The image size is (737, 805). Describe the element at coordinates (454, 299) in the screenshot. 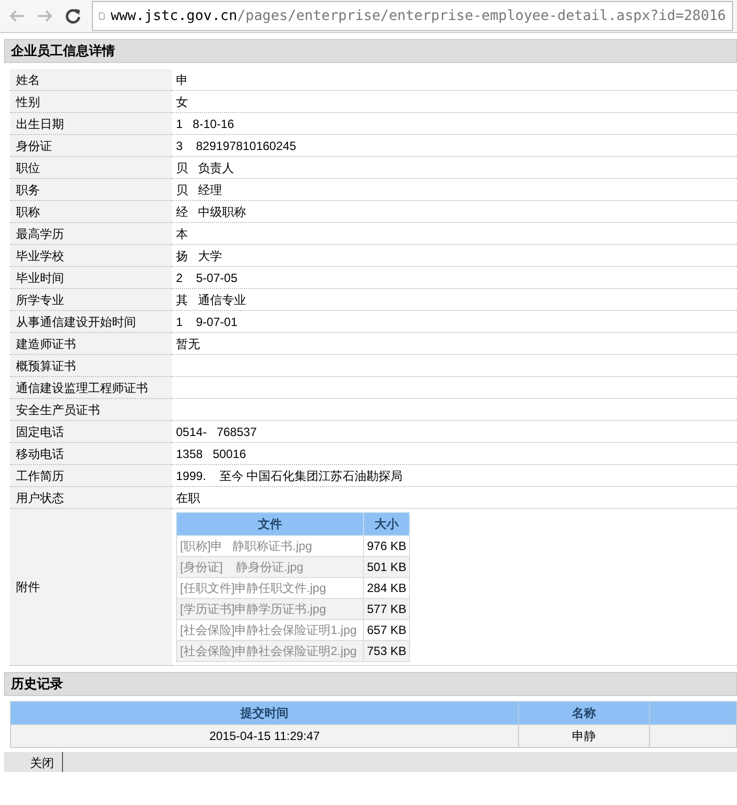

I see `field-value: 其 通信专业` at that location.